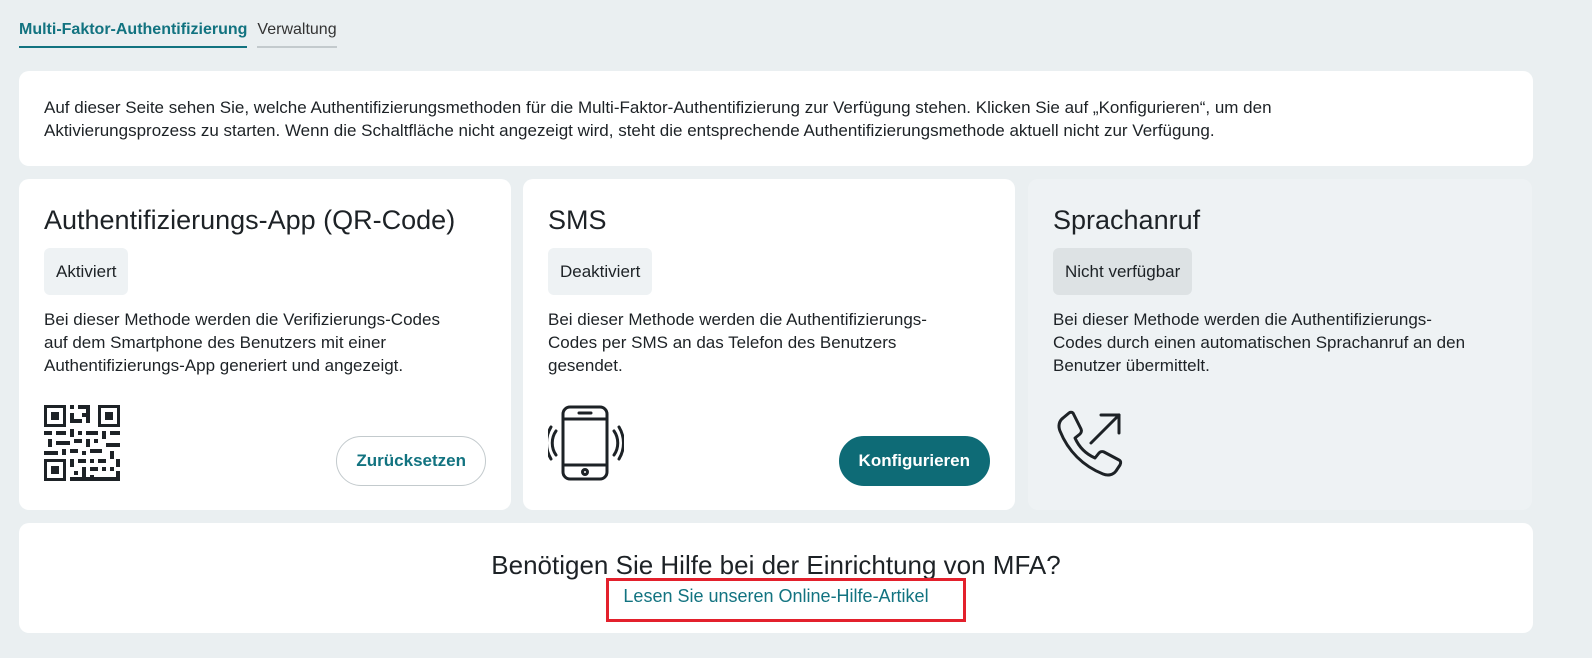 Image resolution: width=1592 pixels, height=658 pixels. I want to click on method-title: Authentifizierungs-App (QR-Code), so click(250, 220).